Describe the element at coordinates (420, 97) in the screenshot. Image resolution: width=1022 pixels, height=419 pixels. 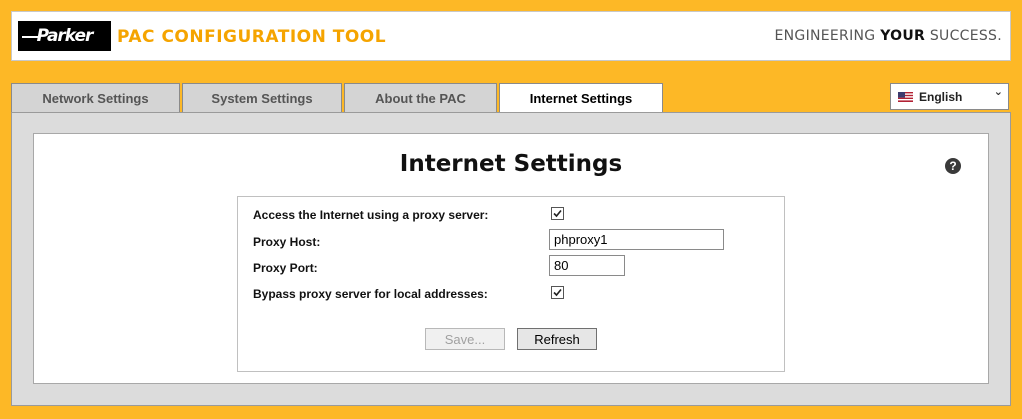
I see `tab-about-the-pac: About the PAC` at that location.